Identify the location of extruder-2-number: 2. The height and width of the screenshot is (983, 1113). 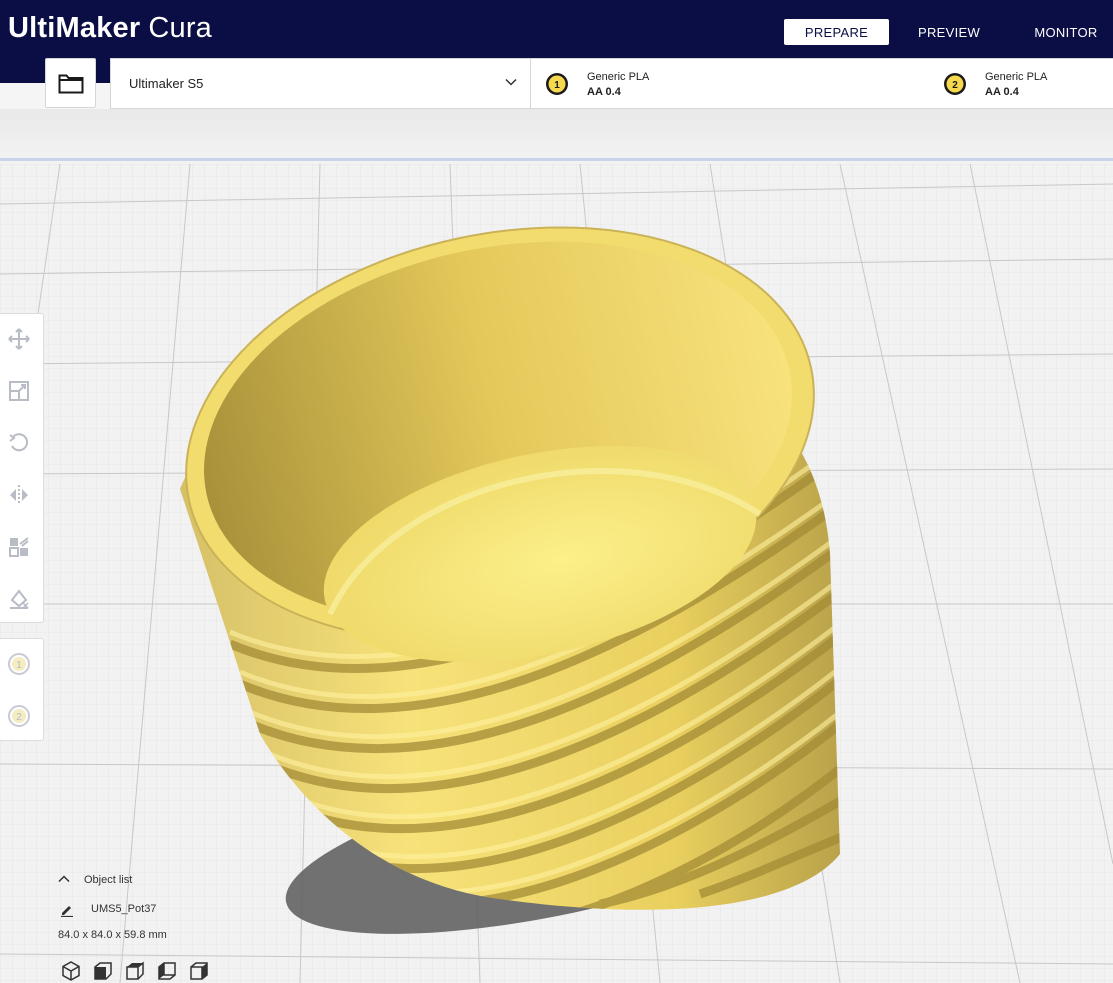
(955, 85).